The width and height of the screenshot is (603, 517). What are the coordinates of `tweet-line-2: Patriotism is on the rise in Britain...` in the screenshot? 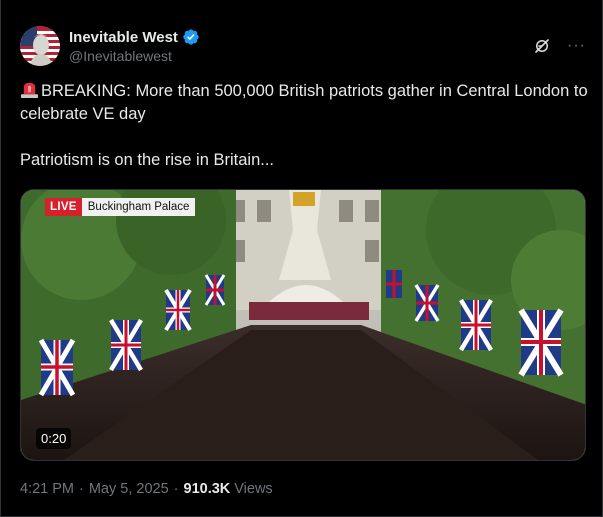 It's located at (147, 160).